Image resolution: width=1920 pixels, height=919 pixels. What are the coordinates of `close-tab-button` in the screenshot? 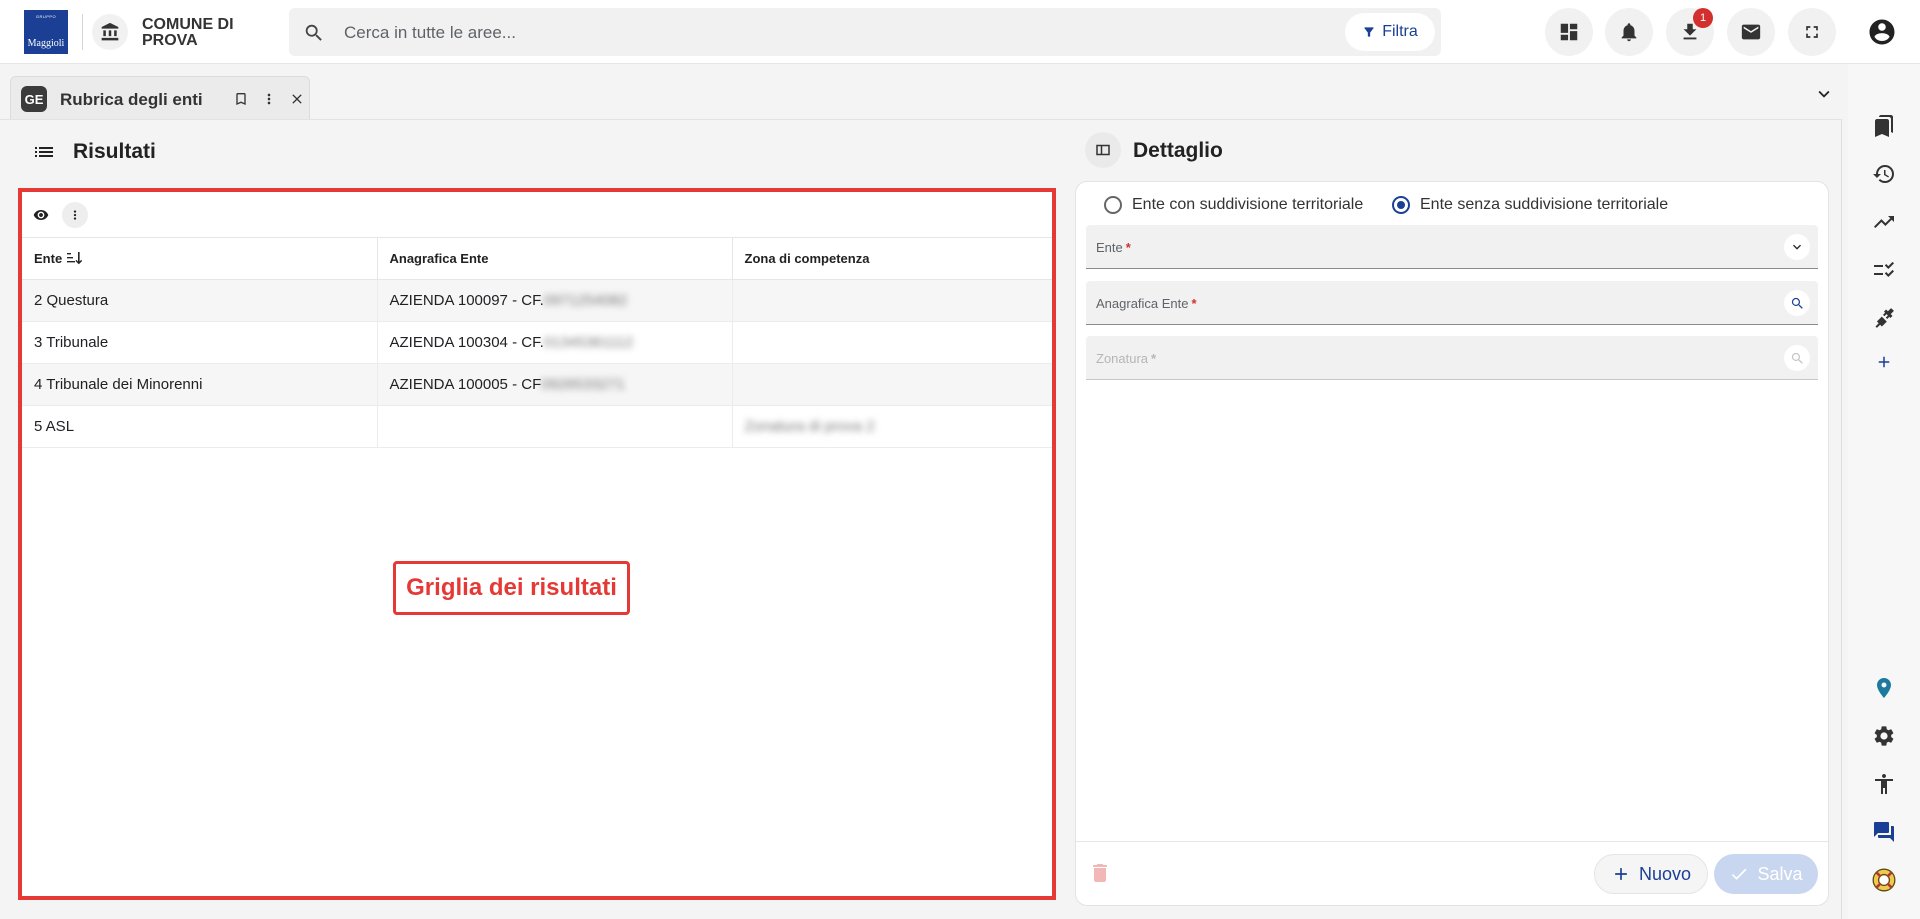 It's located at (297, 99).